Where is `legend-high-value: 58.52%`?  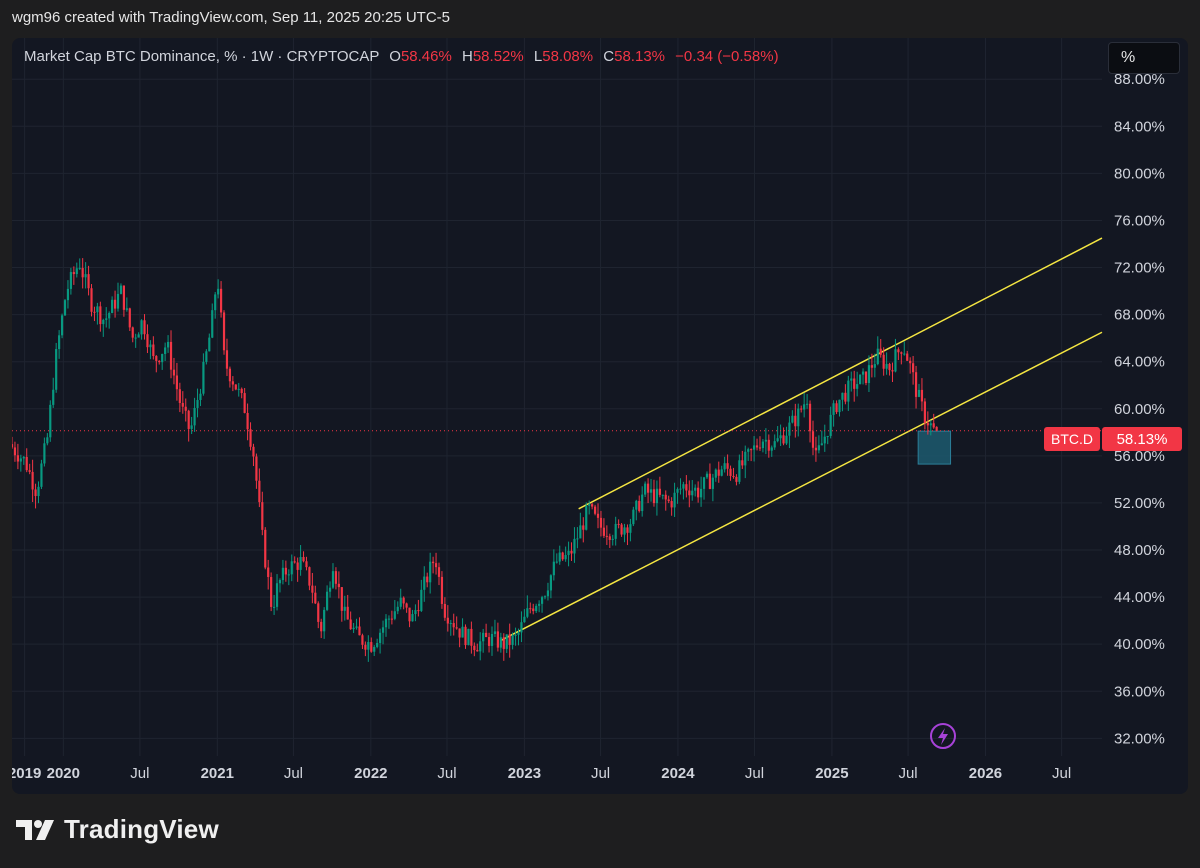
legend-high-value: 58.52% is located at coordinates (498, 56).